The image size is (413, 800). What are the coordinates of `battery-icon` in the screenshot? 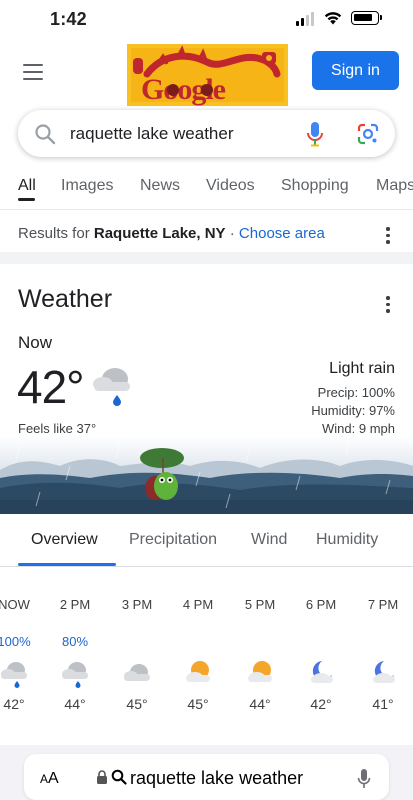 It's located at (366, 18).